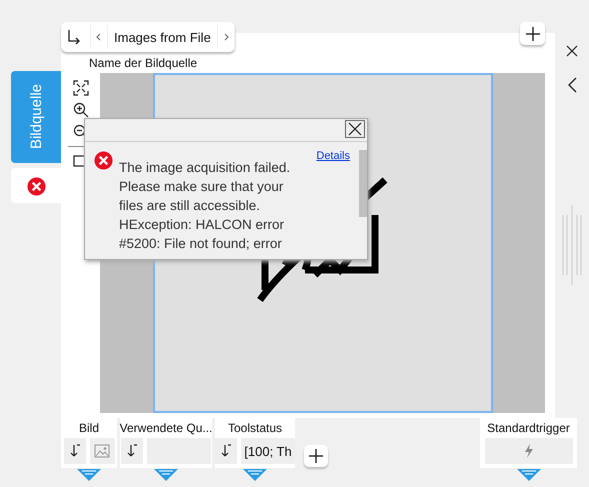  I want to click on source-name-label: Name der Bildquelle, so click(143, 63).